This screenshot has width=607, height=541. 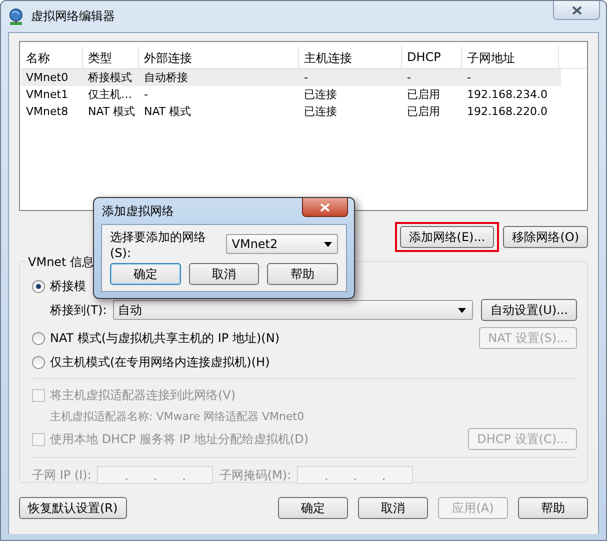 I want to click on dialog-title: 添加虚拟网络, so click(x=138, y=211).